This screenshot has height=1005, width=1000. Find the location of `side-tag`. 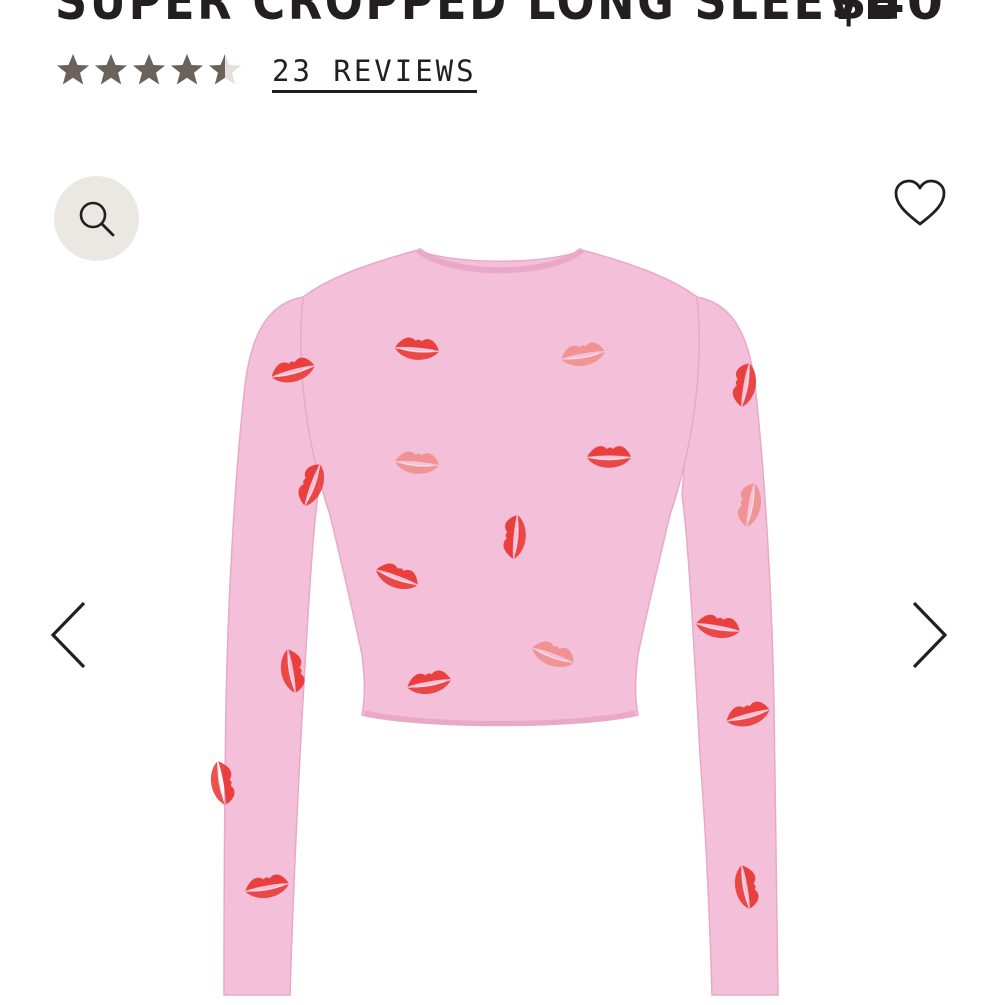

side-tag is located at coordinates (641, 684).